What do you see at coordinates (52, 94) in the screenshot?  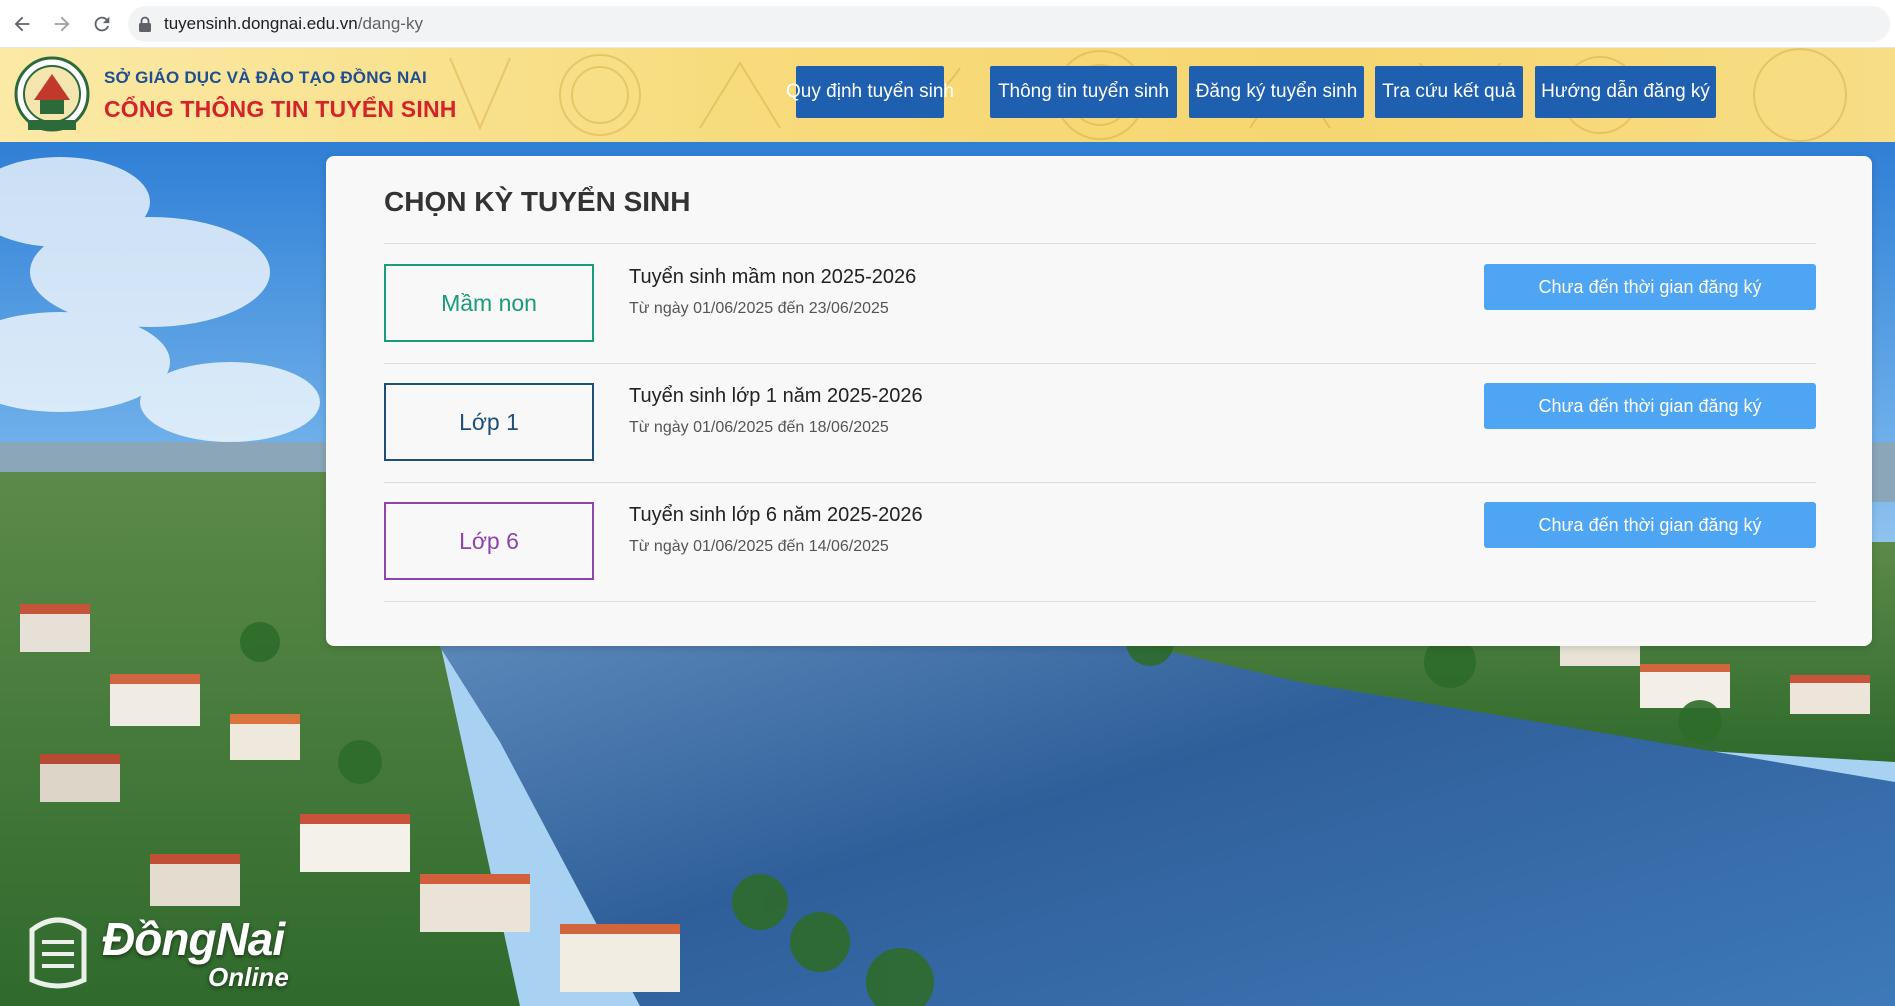 I see `logo` at bounding box center [52, 94].